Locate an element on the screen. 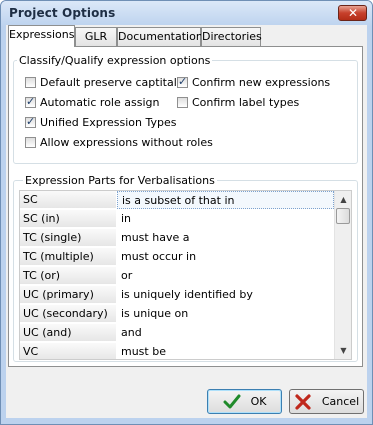 Image resolution: width=373 pixels, height=425 pixels. list-row: TC (multiple) must occur in is located at coordinates (177, 257).